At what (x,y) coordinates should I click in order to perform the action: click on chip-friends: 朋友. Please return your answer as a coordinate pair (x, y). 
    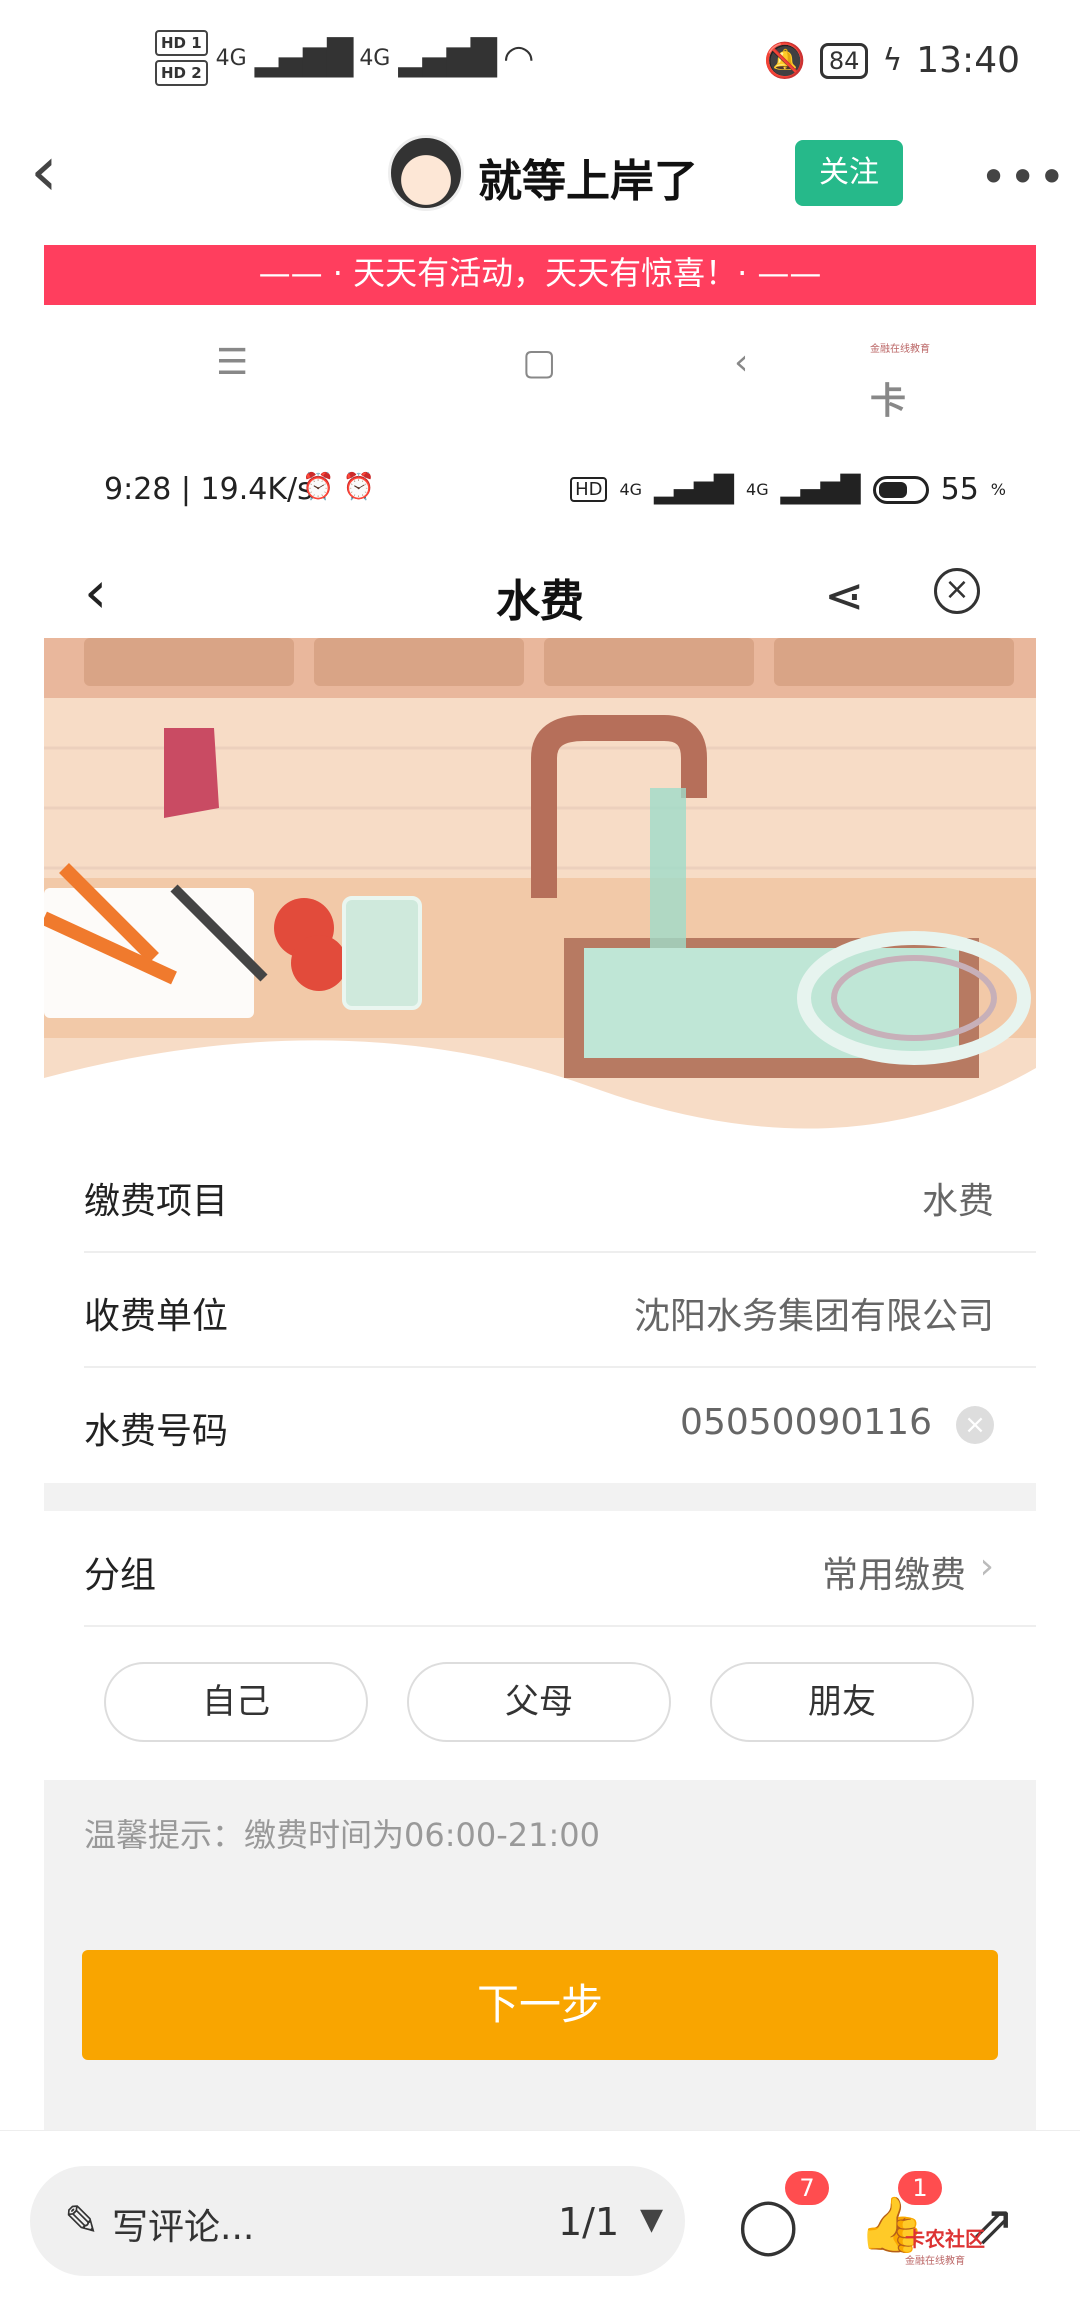
    Looking at the image, I should click on (842, 1702).